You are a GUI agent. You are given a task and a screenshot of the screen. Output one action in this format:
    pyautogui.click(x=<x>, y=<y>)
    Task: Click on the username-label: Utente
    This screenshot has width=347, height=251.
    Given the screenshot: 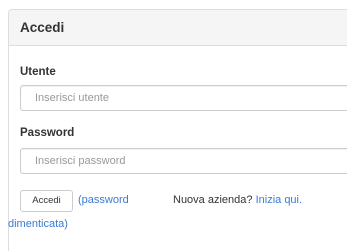 What is the action you would take?
    pyautogui.click(x=38, y=72)
    